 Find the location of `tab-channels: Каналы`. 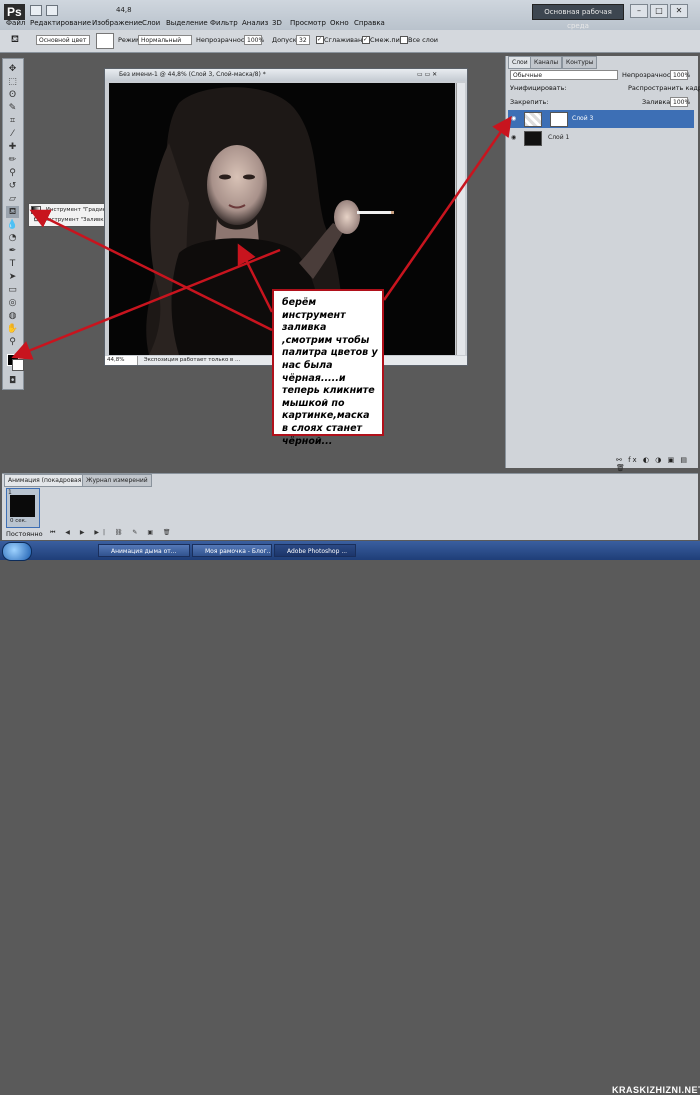

tab-channels: Каналы is located at coordinates (546, 62).